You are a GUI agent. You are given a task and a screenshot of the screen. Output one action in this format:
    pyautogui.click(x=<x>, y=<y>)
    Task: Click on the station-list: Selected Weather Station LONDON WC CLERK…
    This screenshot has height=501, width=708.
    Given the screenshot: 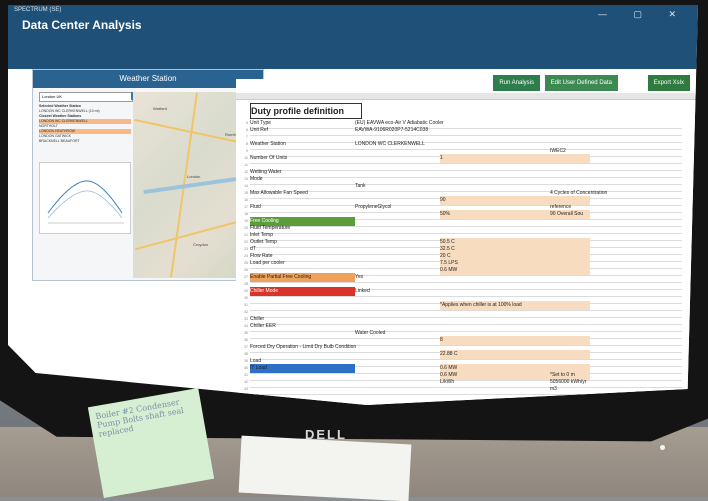 What is the action you would take?
    pyautogui.click(x=85, y=124)
    